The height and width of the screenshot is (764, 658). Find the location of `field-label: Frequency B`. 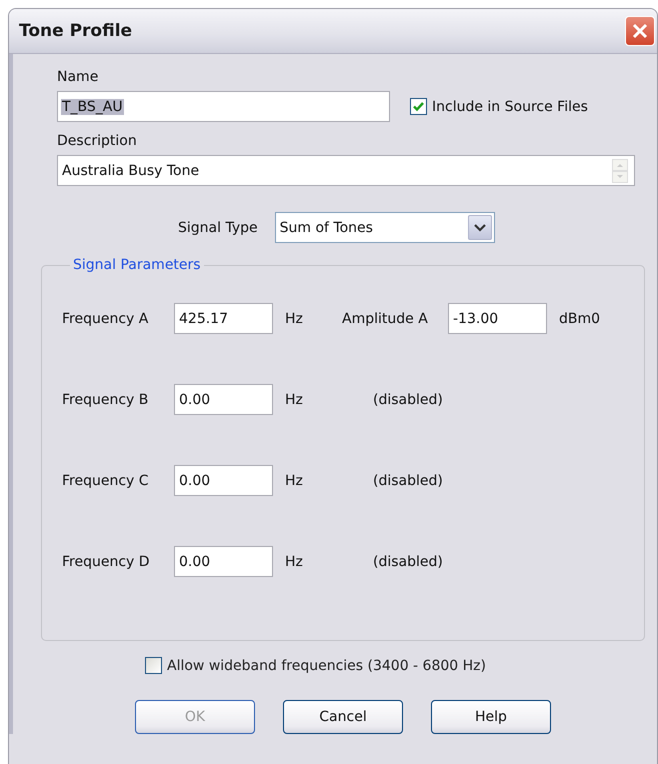

field-label: Frequency B is located at coordinates (106, 400).